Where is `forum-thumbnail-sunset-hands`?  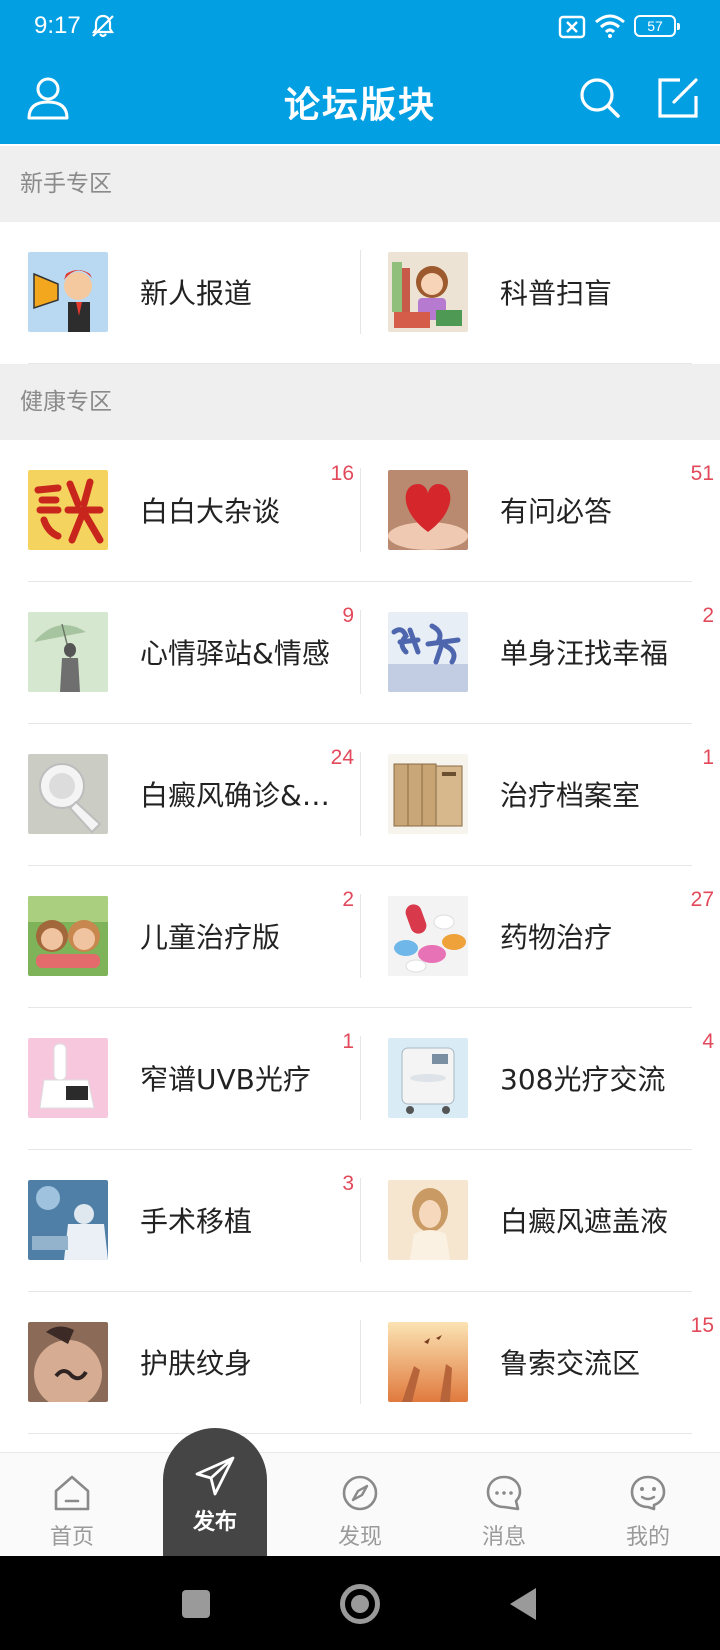 forum-thumbnail-sunset-hands is located at coordinates (428, 1362).